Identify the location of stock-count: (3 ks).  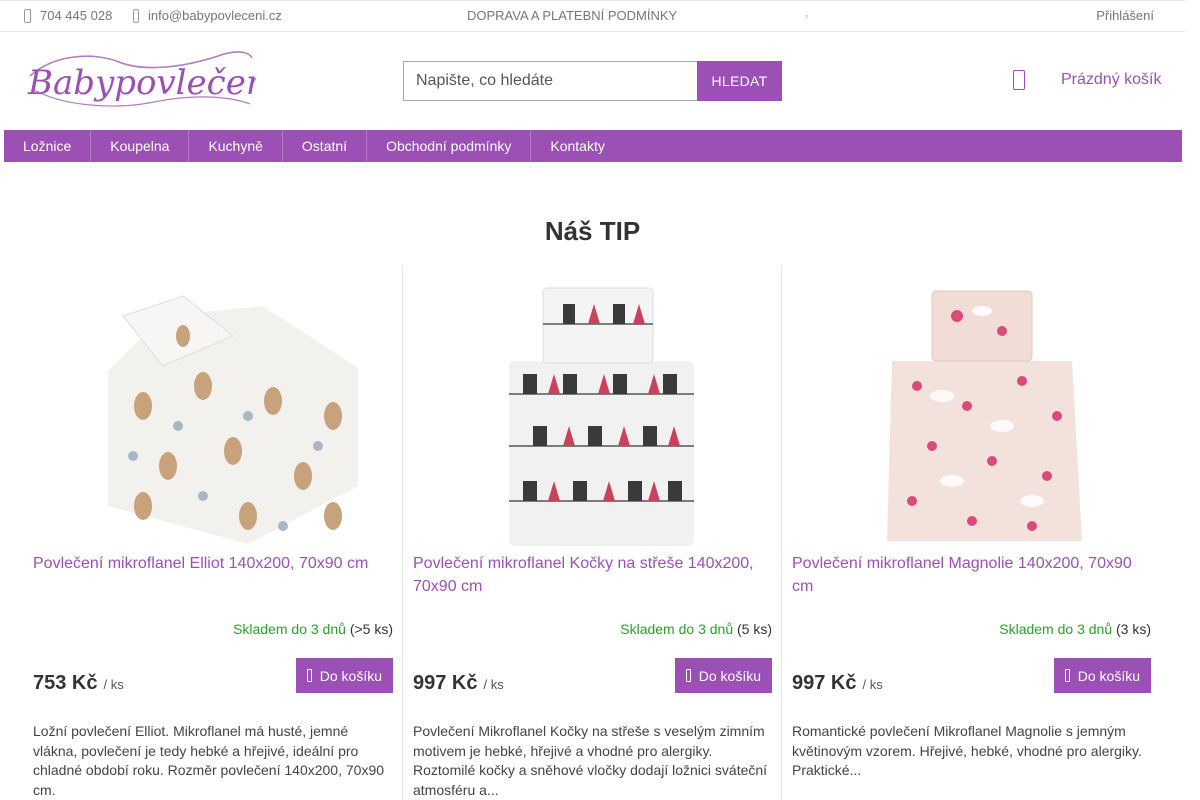
(1133, 629).